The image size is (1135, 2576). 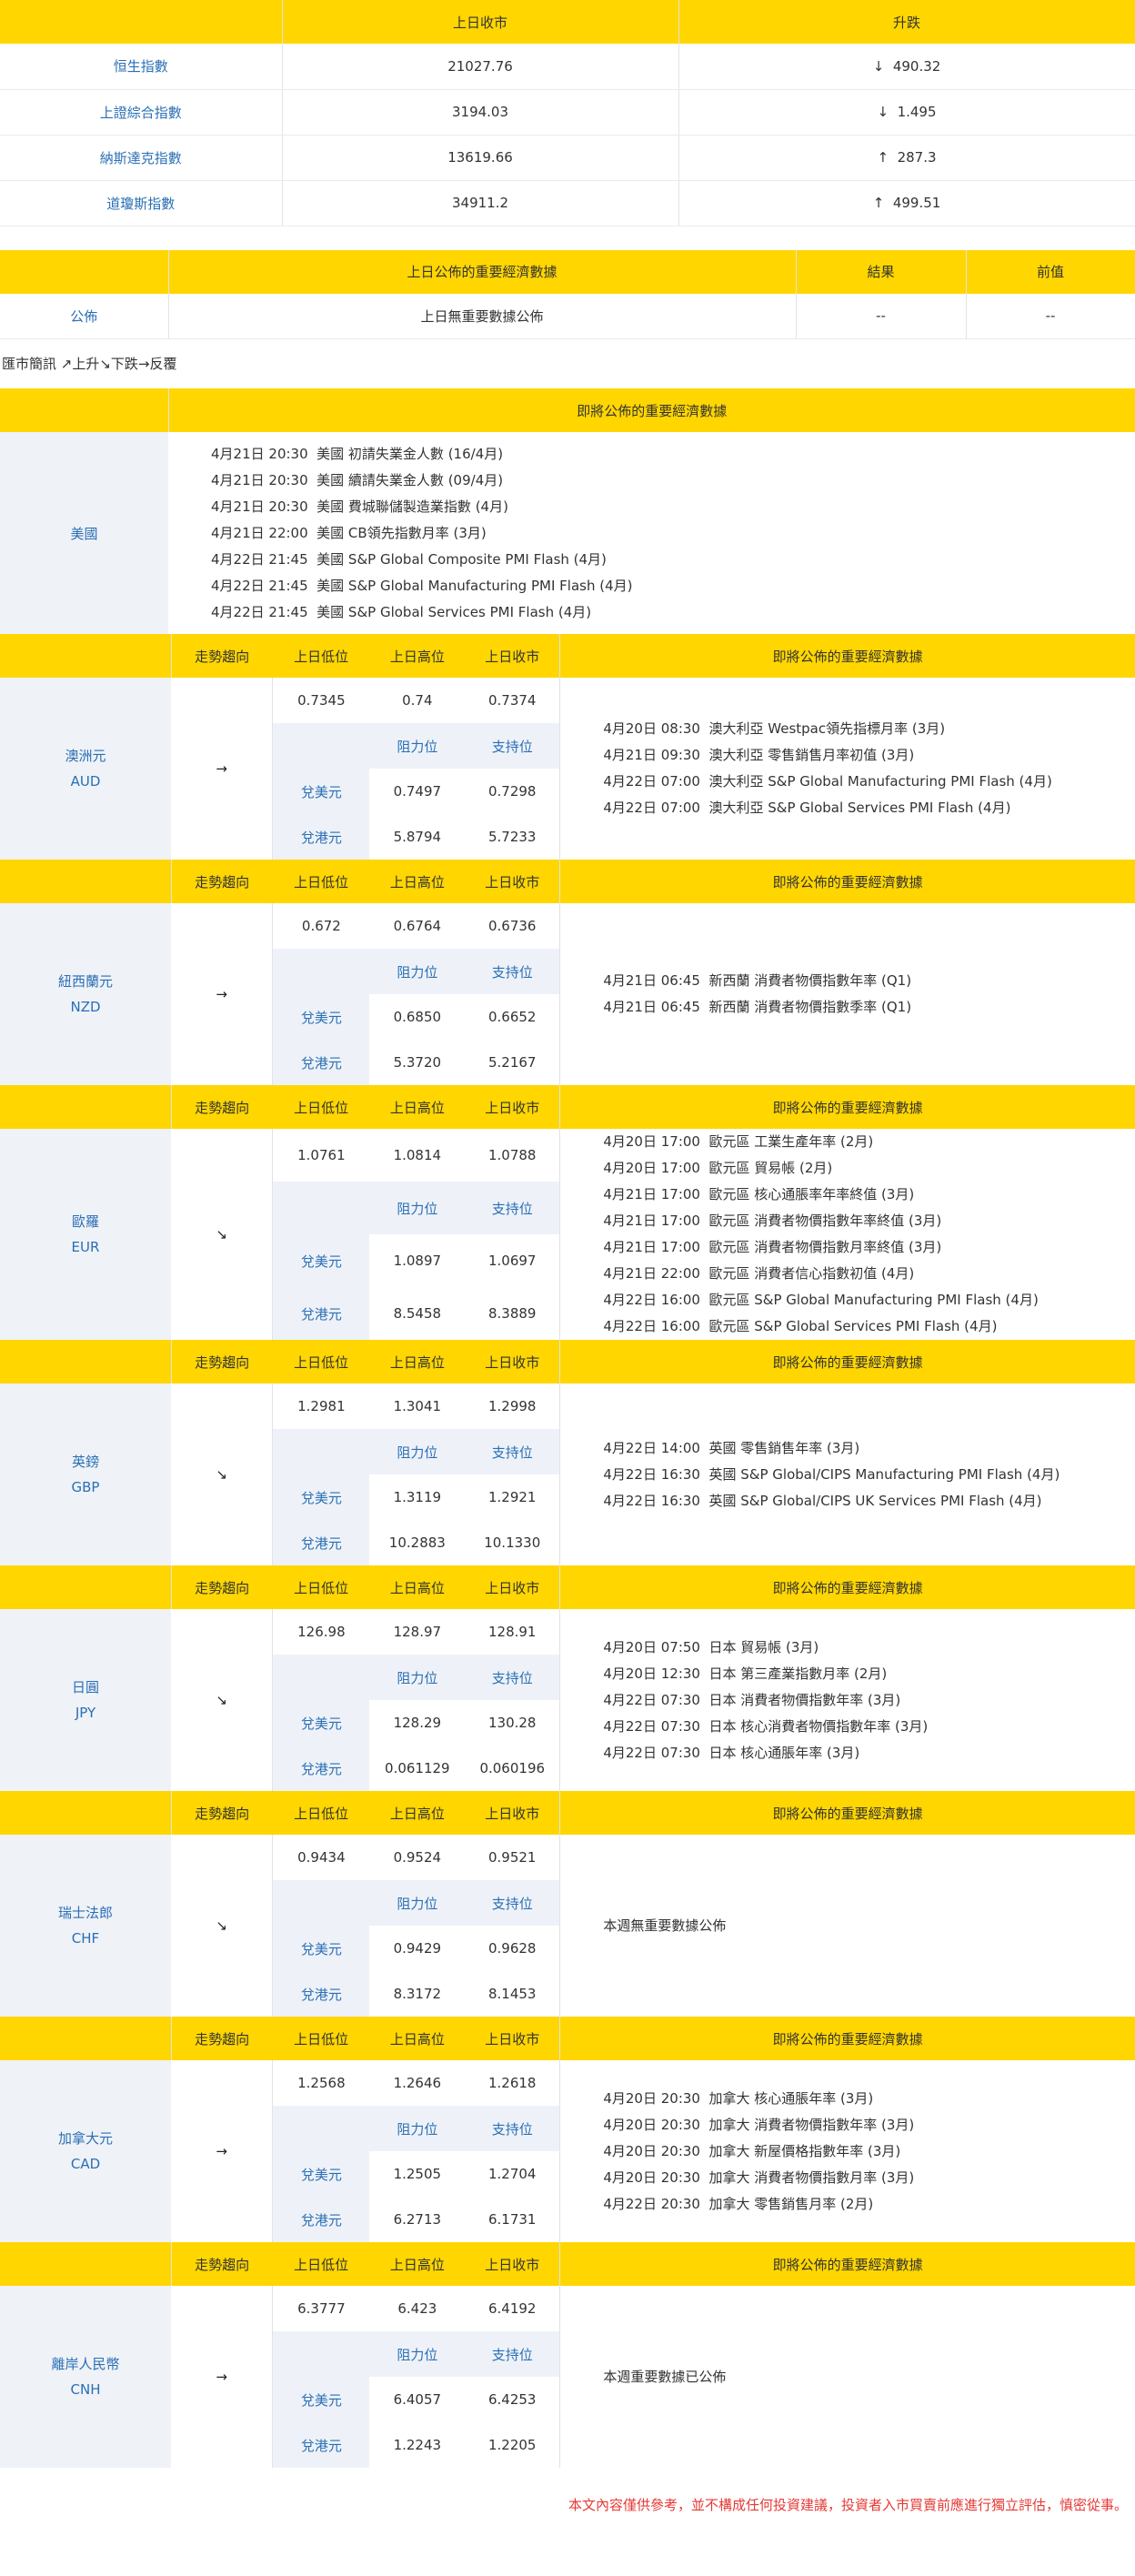 I want to click on index-header-name, so click(x=141, y=22).